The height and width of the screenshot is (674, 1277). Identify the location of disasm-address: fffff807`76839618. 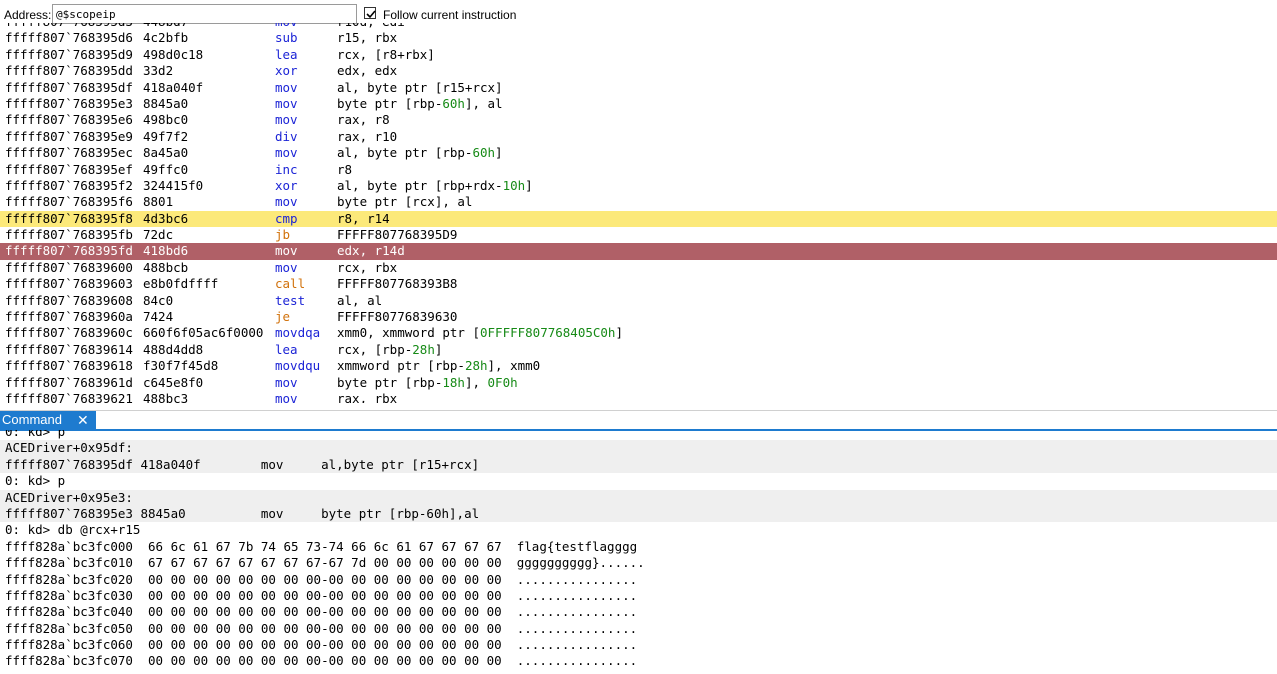
(69, 366).